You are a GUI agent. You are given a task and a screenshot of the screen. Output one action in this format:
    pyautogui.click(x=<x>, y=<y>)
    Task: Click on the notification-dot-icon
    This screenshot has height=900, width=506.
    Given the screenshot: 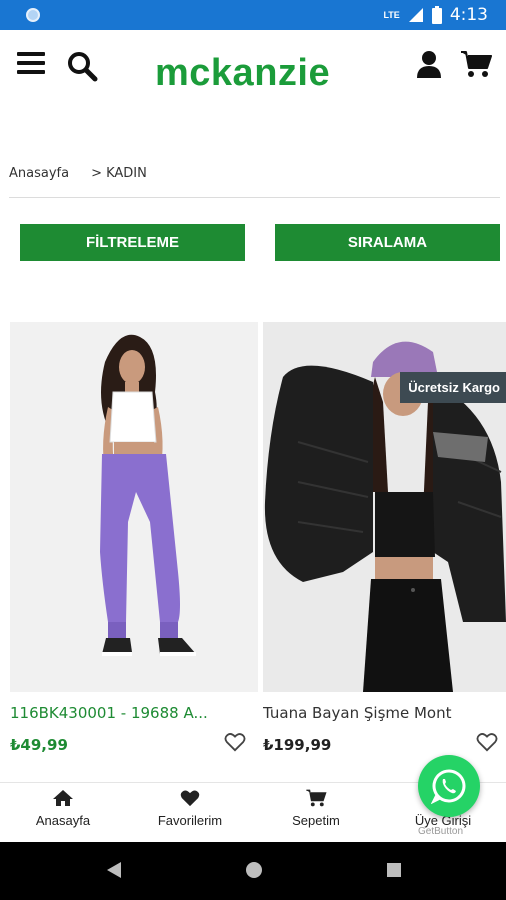 What is the action you would take?
    pyautogui.click(x=33, y=15)
    